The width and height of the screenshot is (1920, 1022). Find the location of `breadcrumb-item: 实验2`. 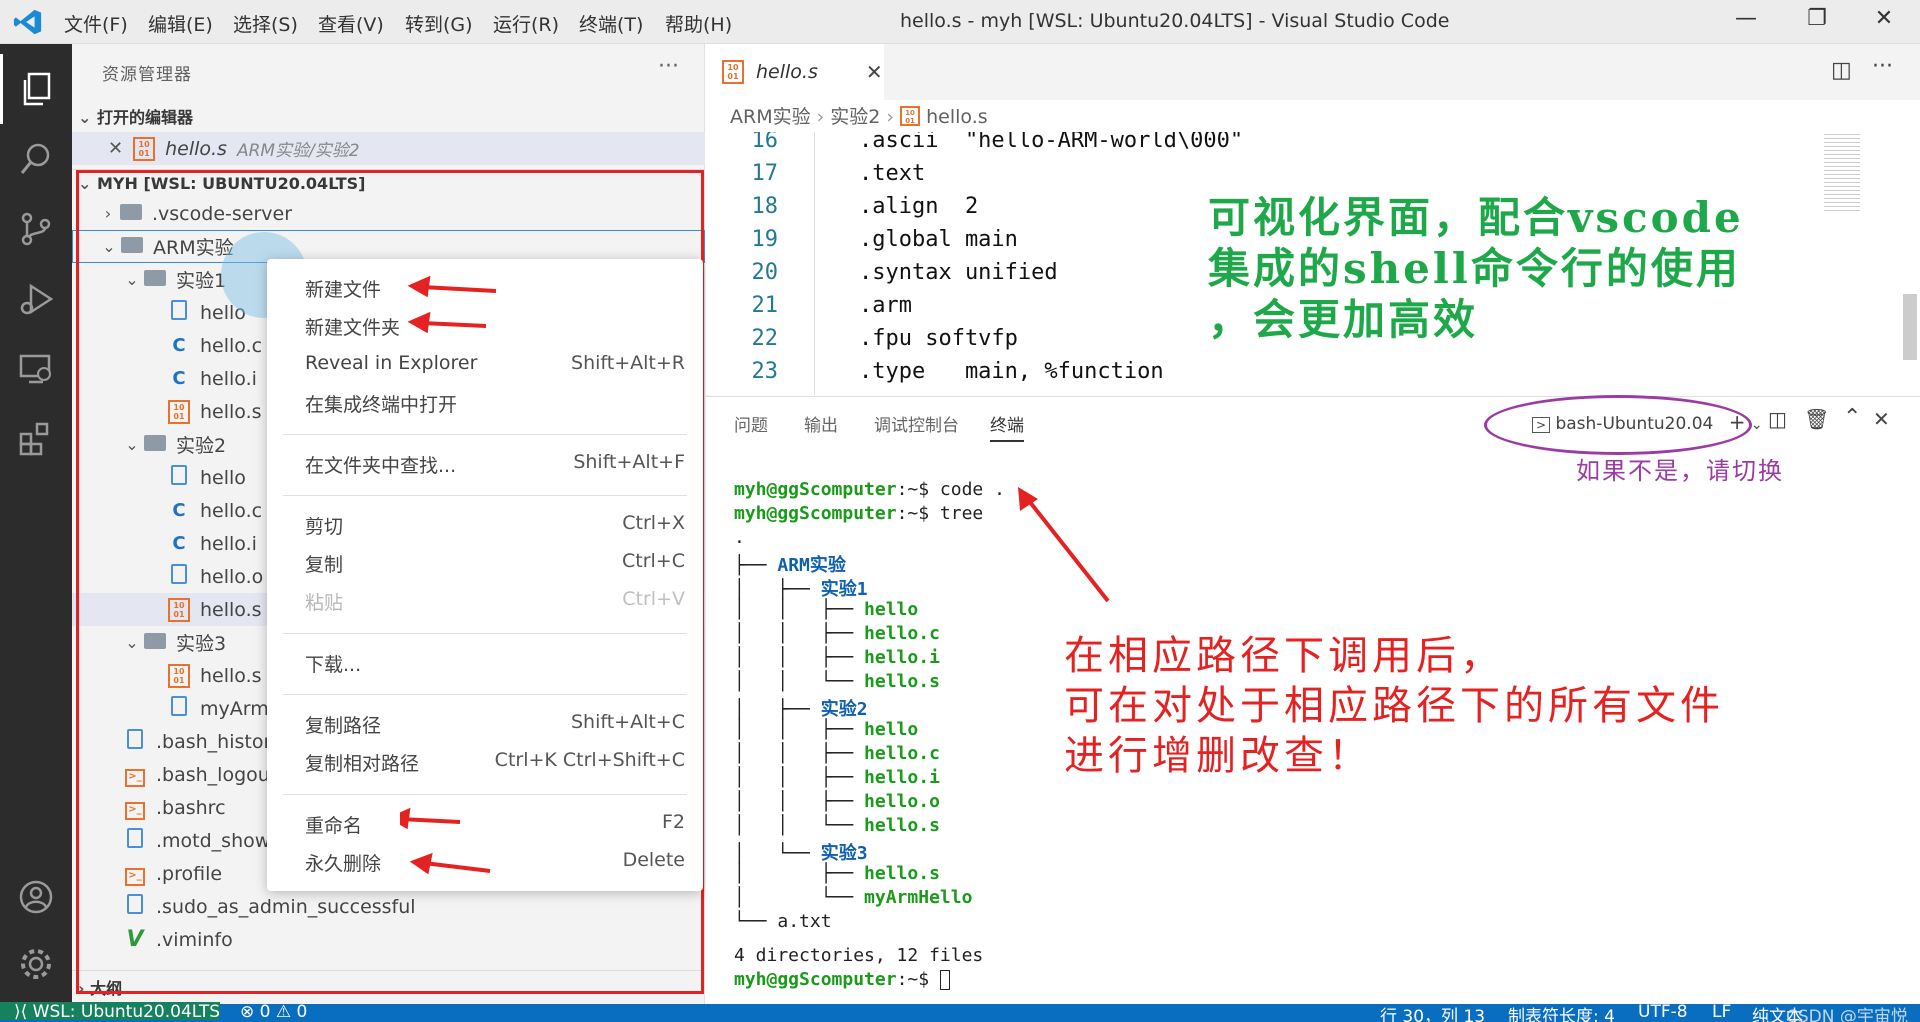

breadcrumb-item: 实验2 is located at coordinates (855, 117).